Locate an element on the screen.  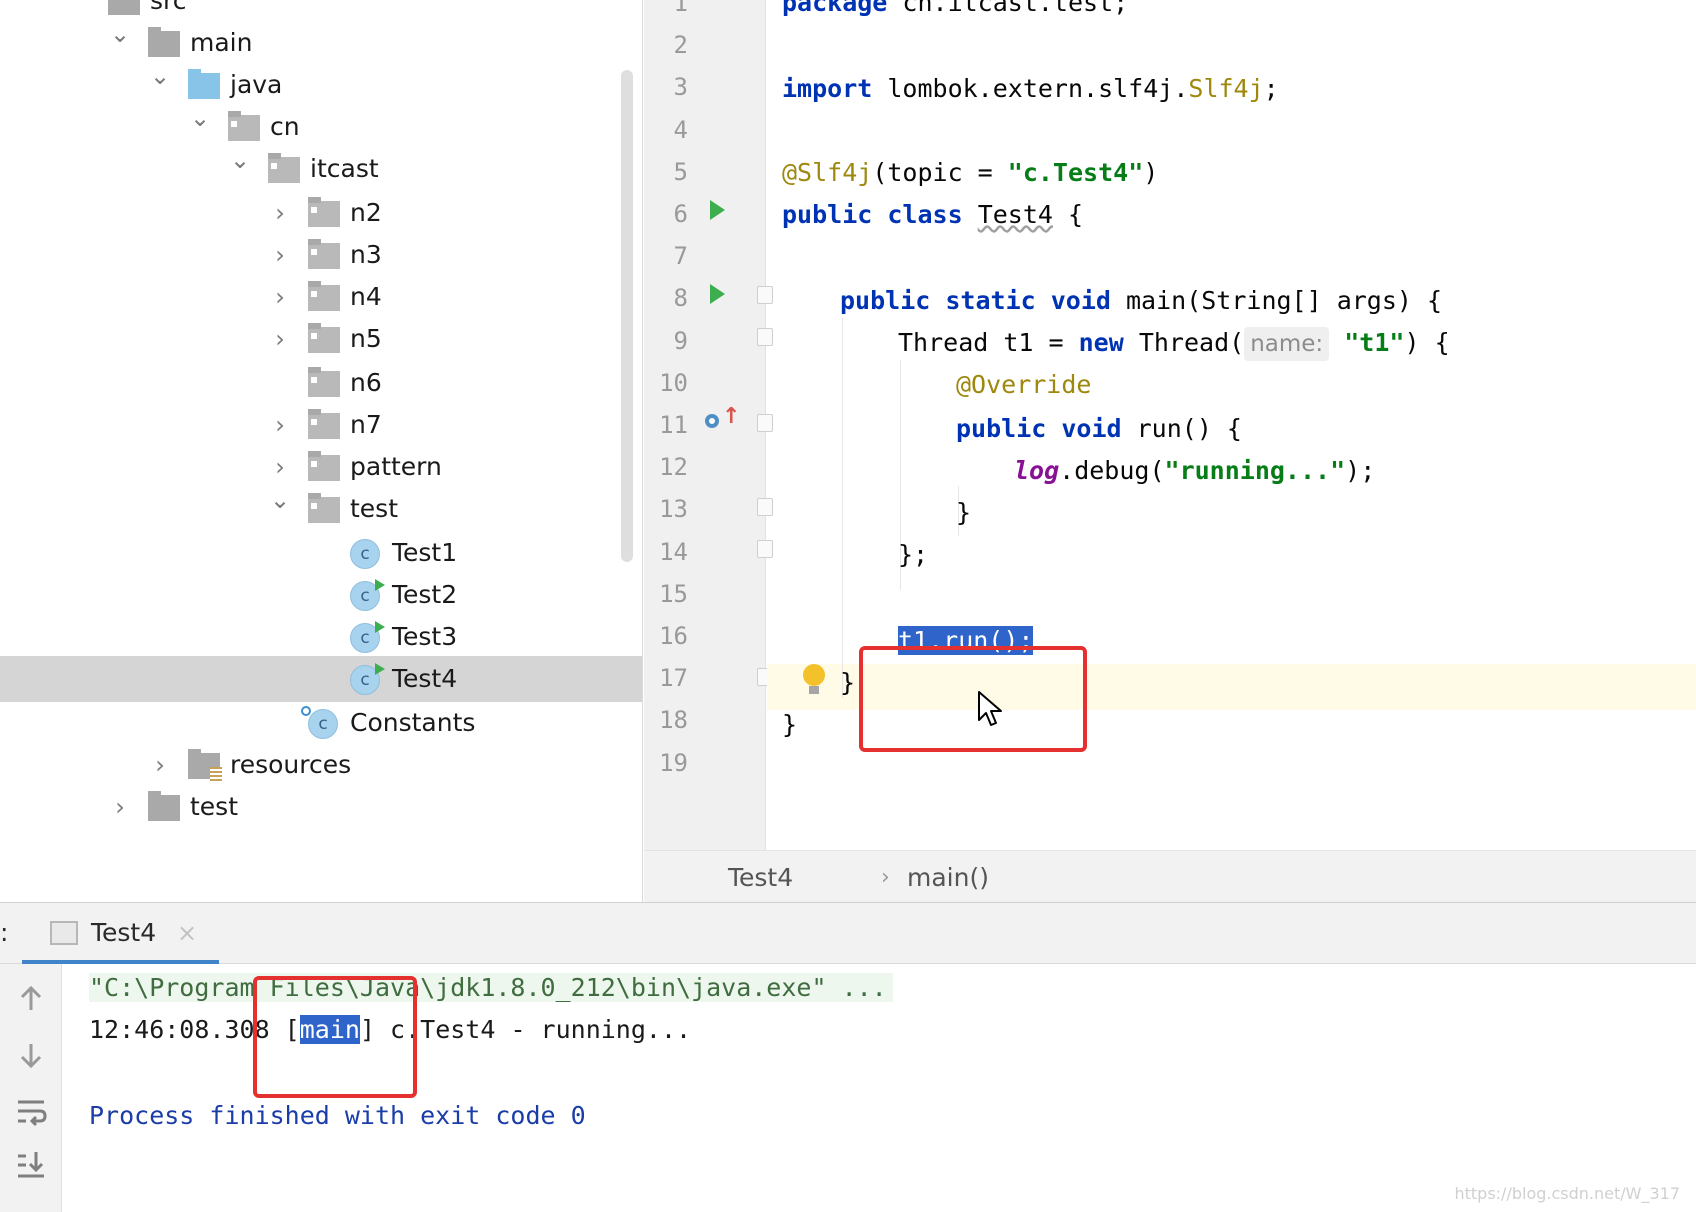
tree-item-cn: ⌄ cn is located at coordinates (321, 127).